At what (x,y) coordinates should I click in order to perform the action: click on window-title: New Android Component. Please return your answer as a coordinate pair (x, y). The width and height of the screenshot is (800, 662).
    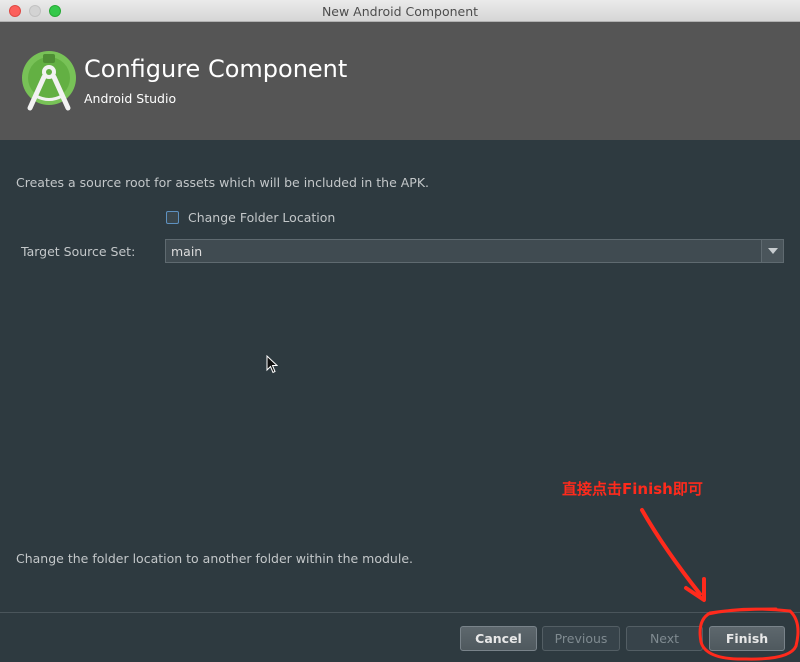
    Looking at the image, I should click on (400, 11).